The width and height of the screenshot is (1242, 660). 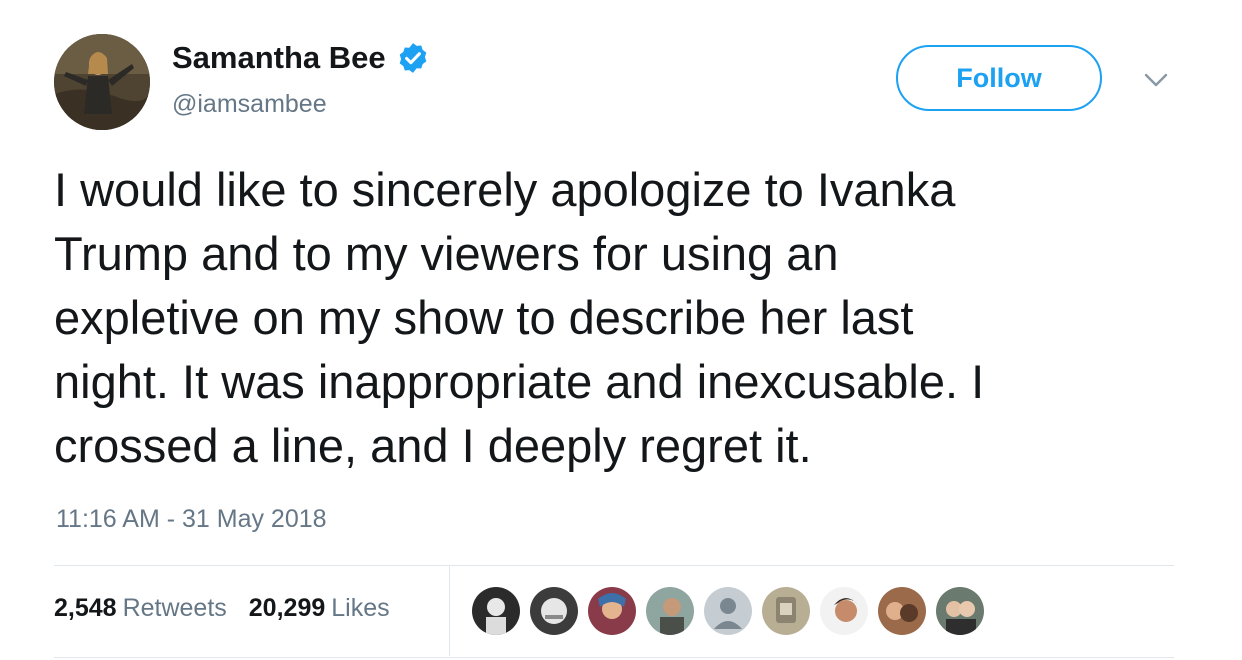 What do you see at coordinates (191, 519) in the screenshot?
I see `tweet-timestamp: 11:16 AM - 31 May 2018` at bounding box center [191, 519].